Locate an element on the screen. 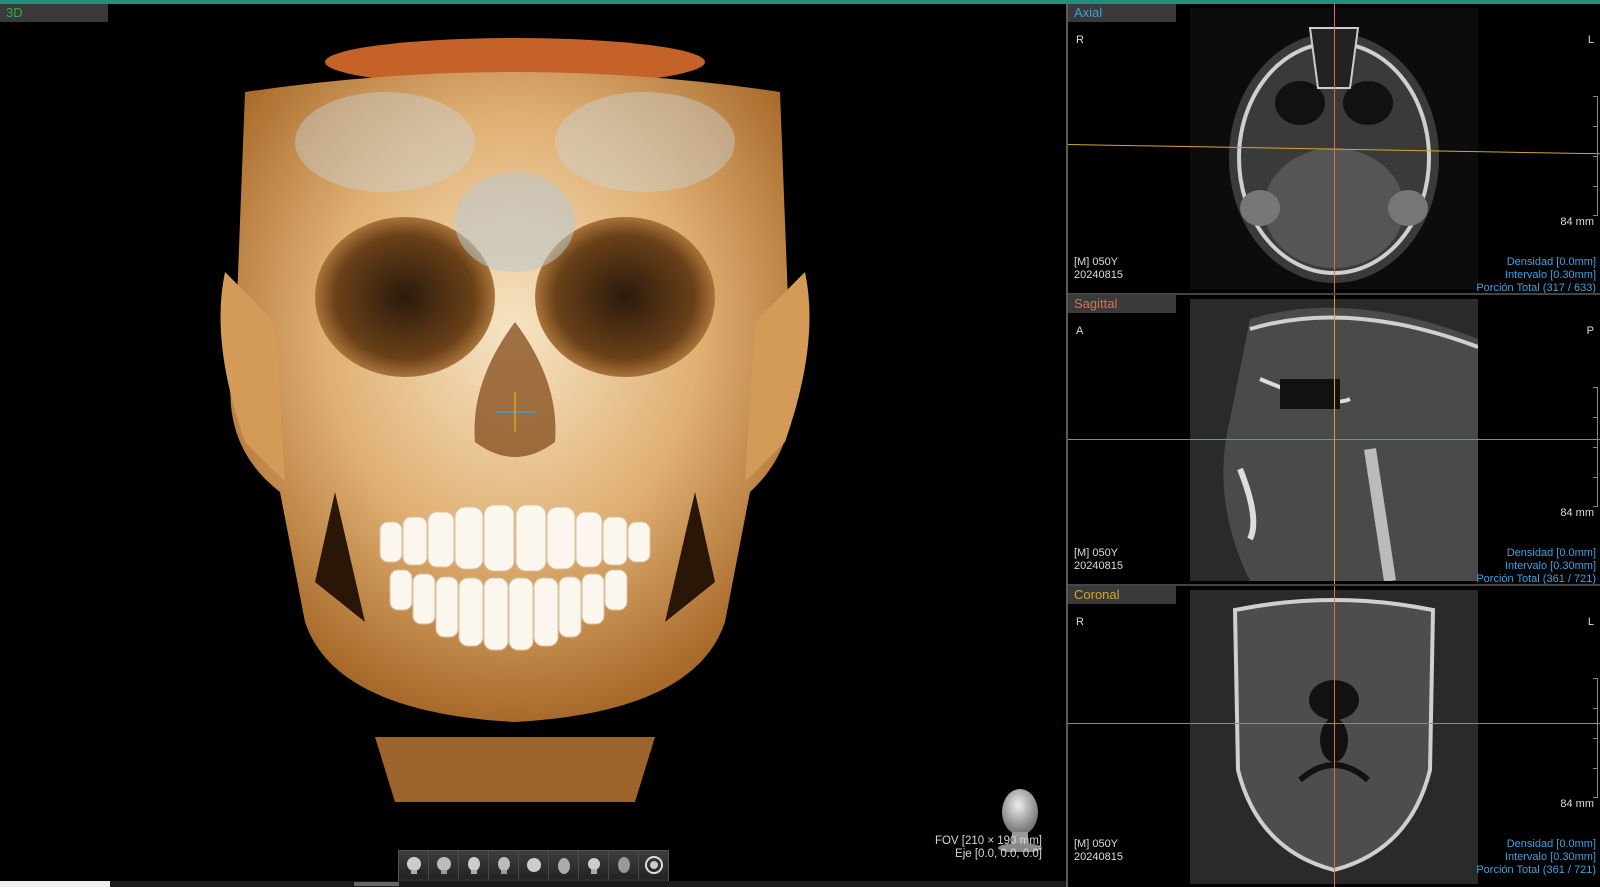 Image resolution: width=1600 pixels, height=887 pixels. loading-progress-bar is located at coordinates (533, 884).